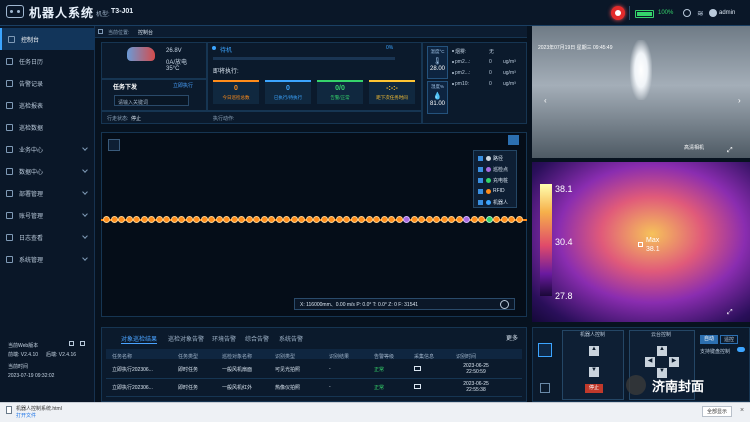 The image size is (750, 422). Describe the element at coordinates (82, 343) in the screenshot. I see `collapse-icon` at that location.